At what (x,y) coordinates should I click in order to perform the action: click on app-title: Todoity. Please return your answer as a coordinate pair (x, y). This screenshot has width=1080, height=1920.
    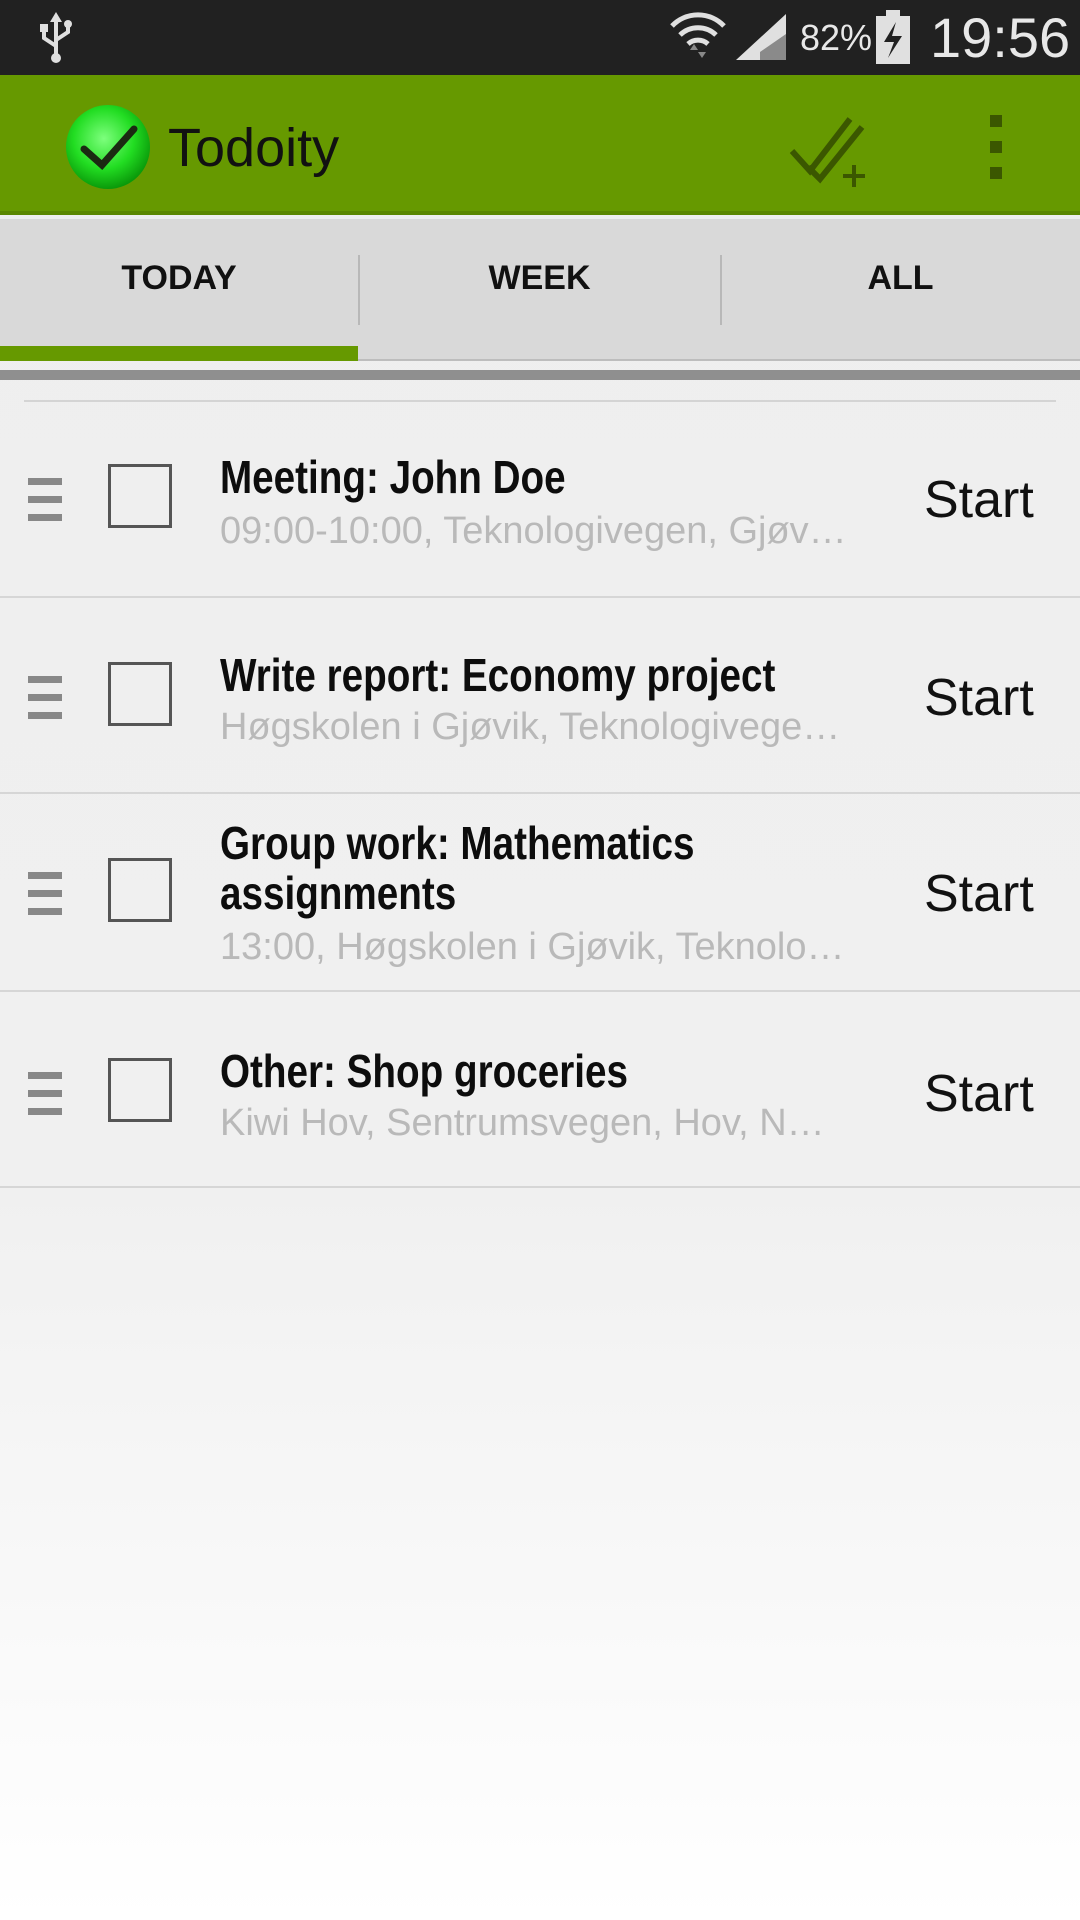
    Looking at the image, I should click on (254, 148).